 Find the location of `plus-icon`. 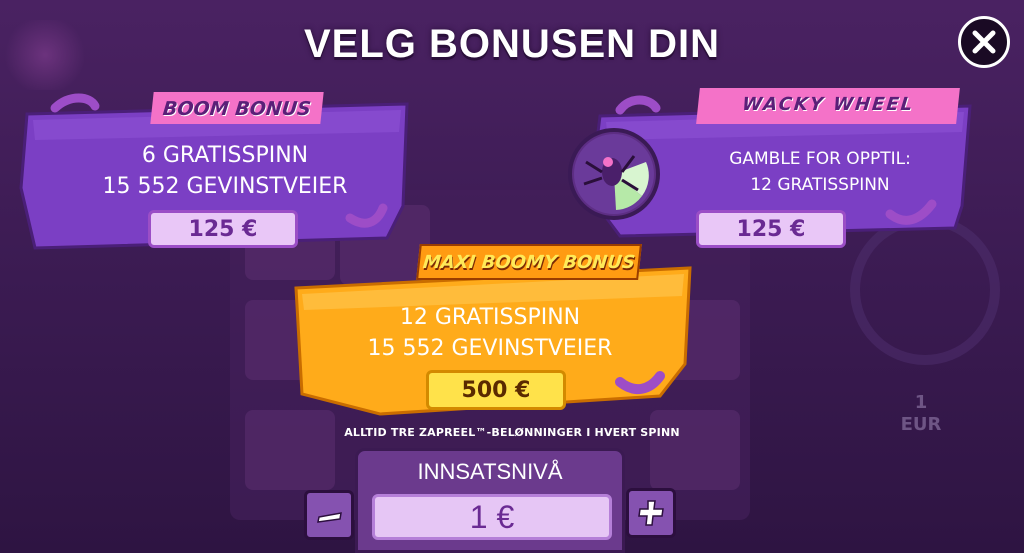

plus-icon is located at coordinates (651, 513).